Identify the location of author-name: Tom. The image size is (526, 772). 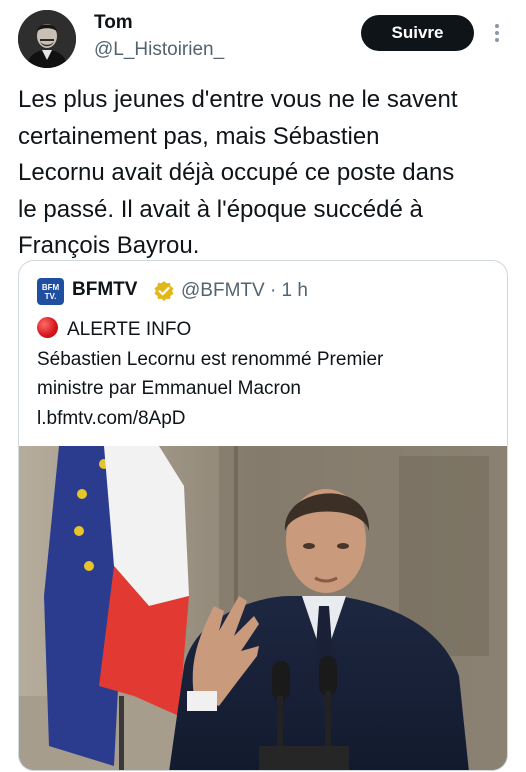
(113, 23).